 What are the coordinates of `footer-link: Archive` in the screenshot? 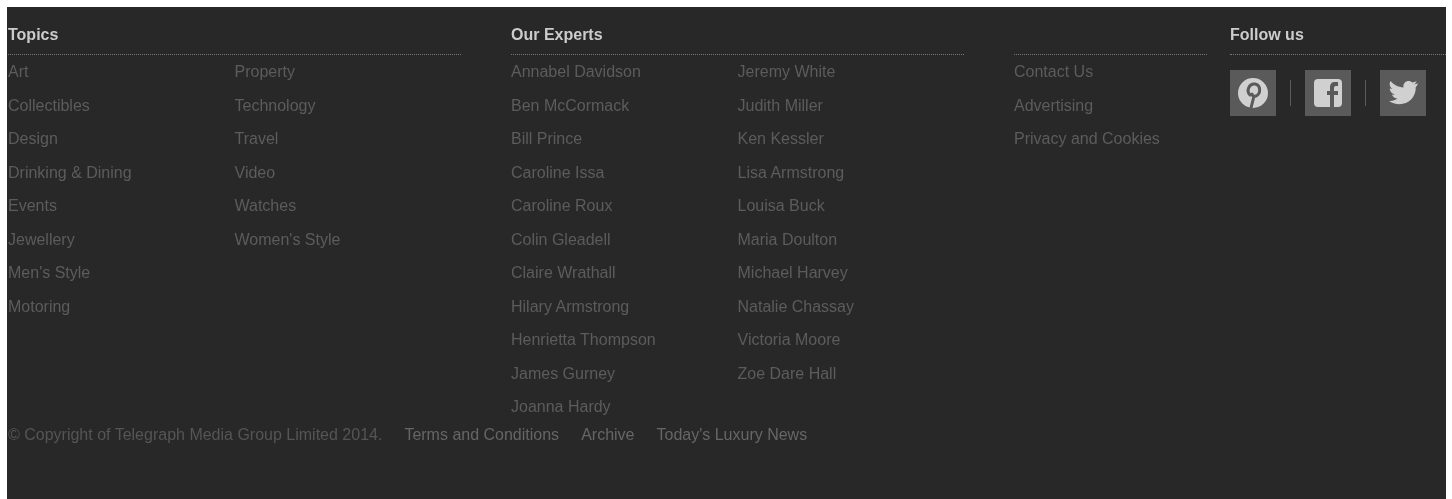 It's located at (608, 435).